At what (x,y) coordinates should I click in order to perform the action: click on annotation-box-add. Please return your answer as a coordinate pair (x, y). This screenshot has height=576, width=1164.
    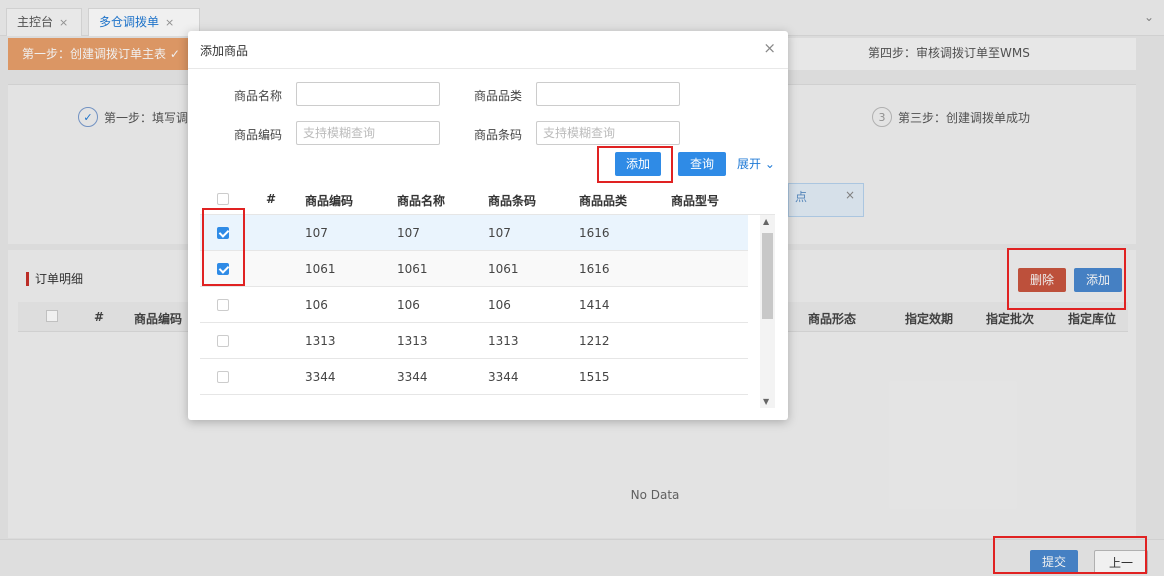
    Looking at the image, I should click on (635, 164).